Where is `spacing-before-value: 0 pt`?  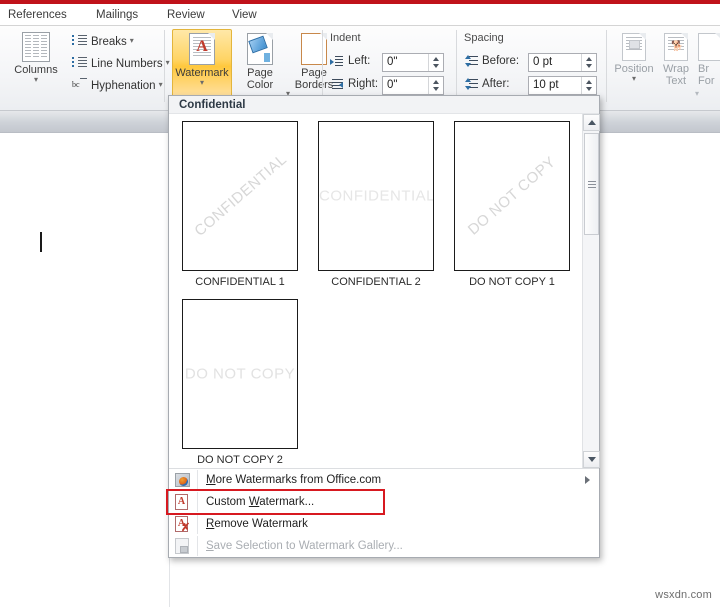 spacing-before-value: 0 pt is located at coordinates (543, 62).